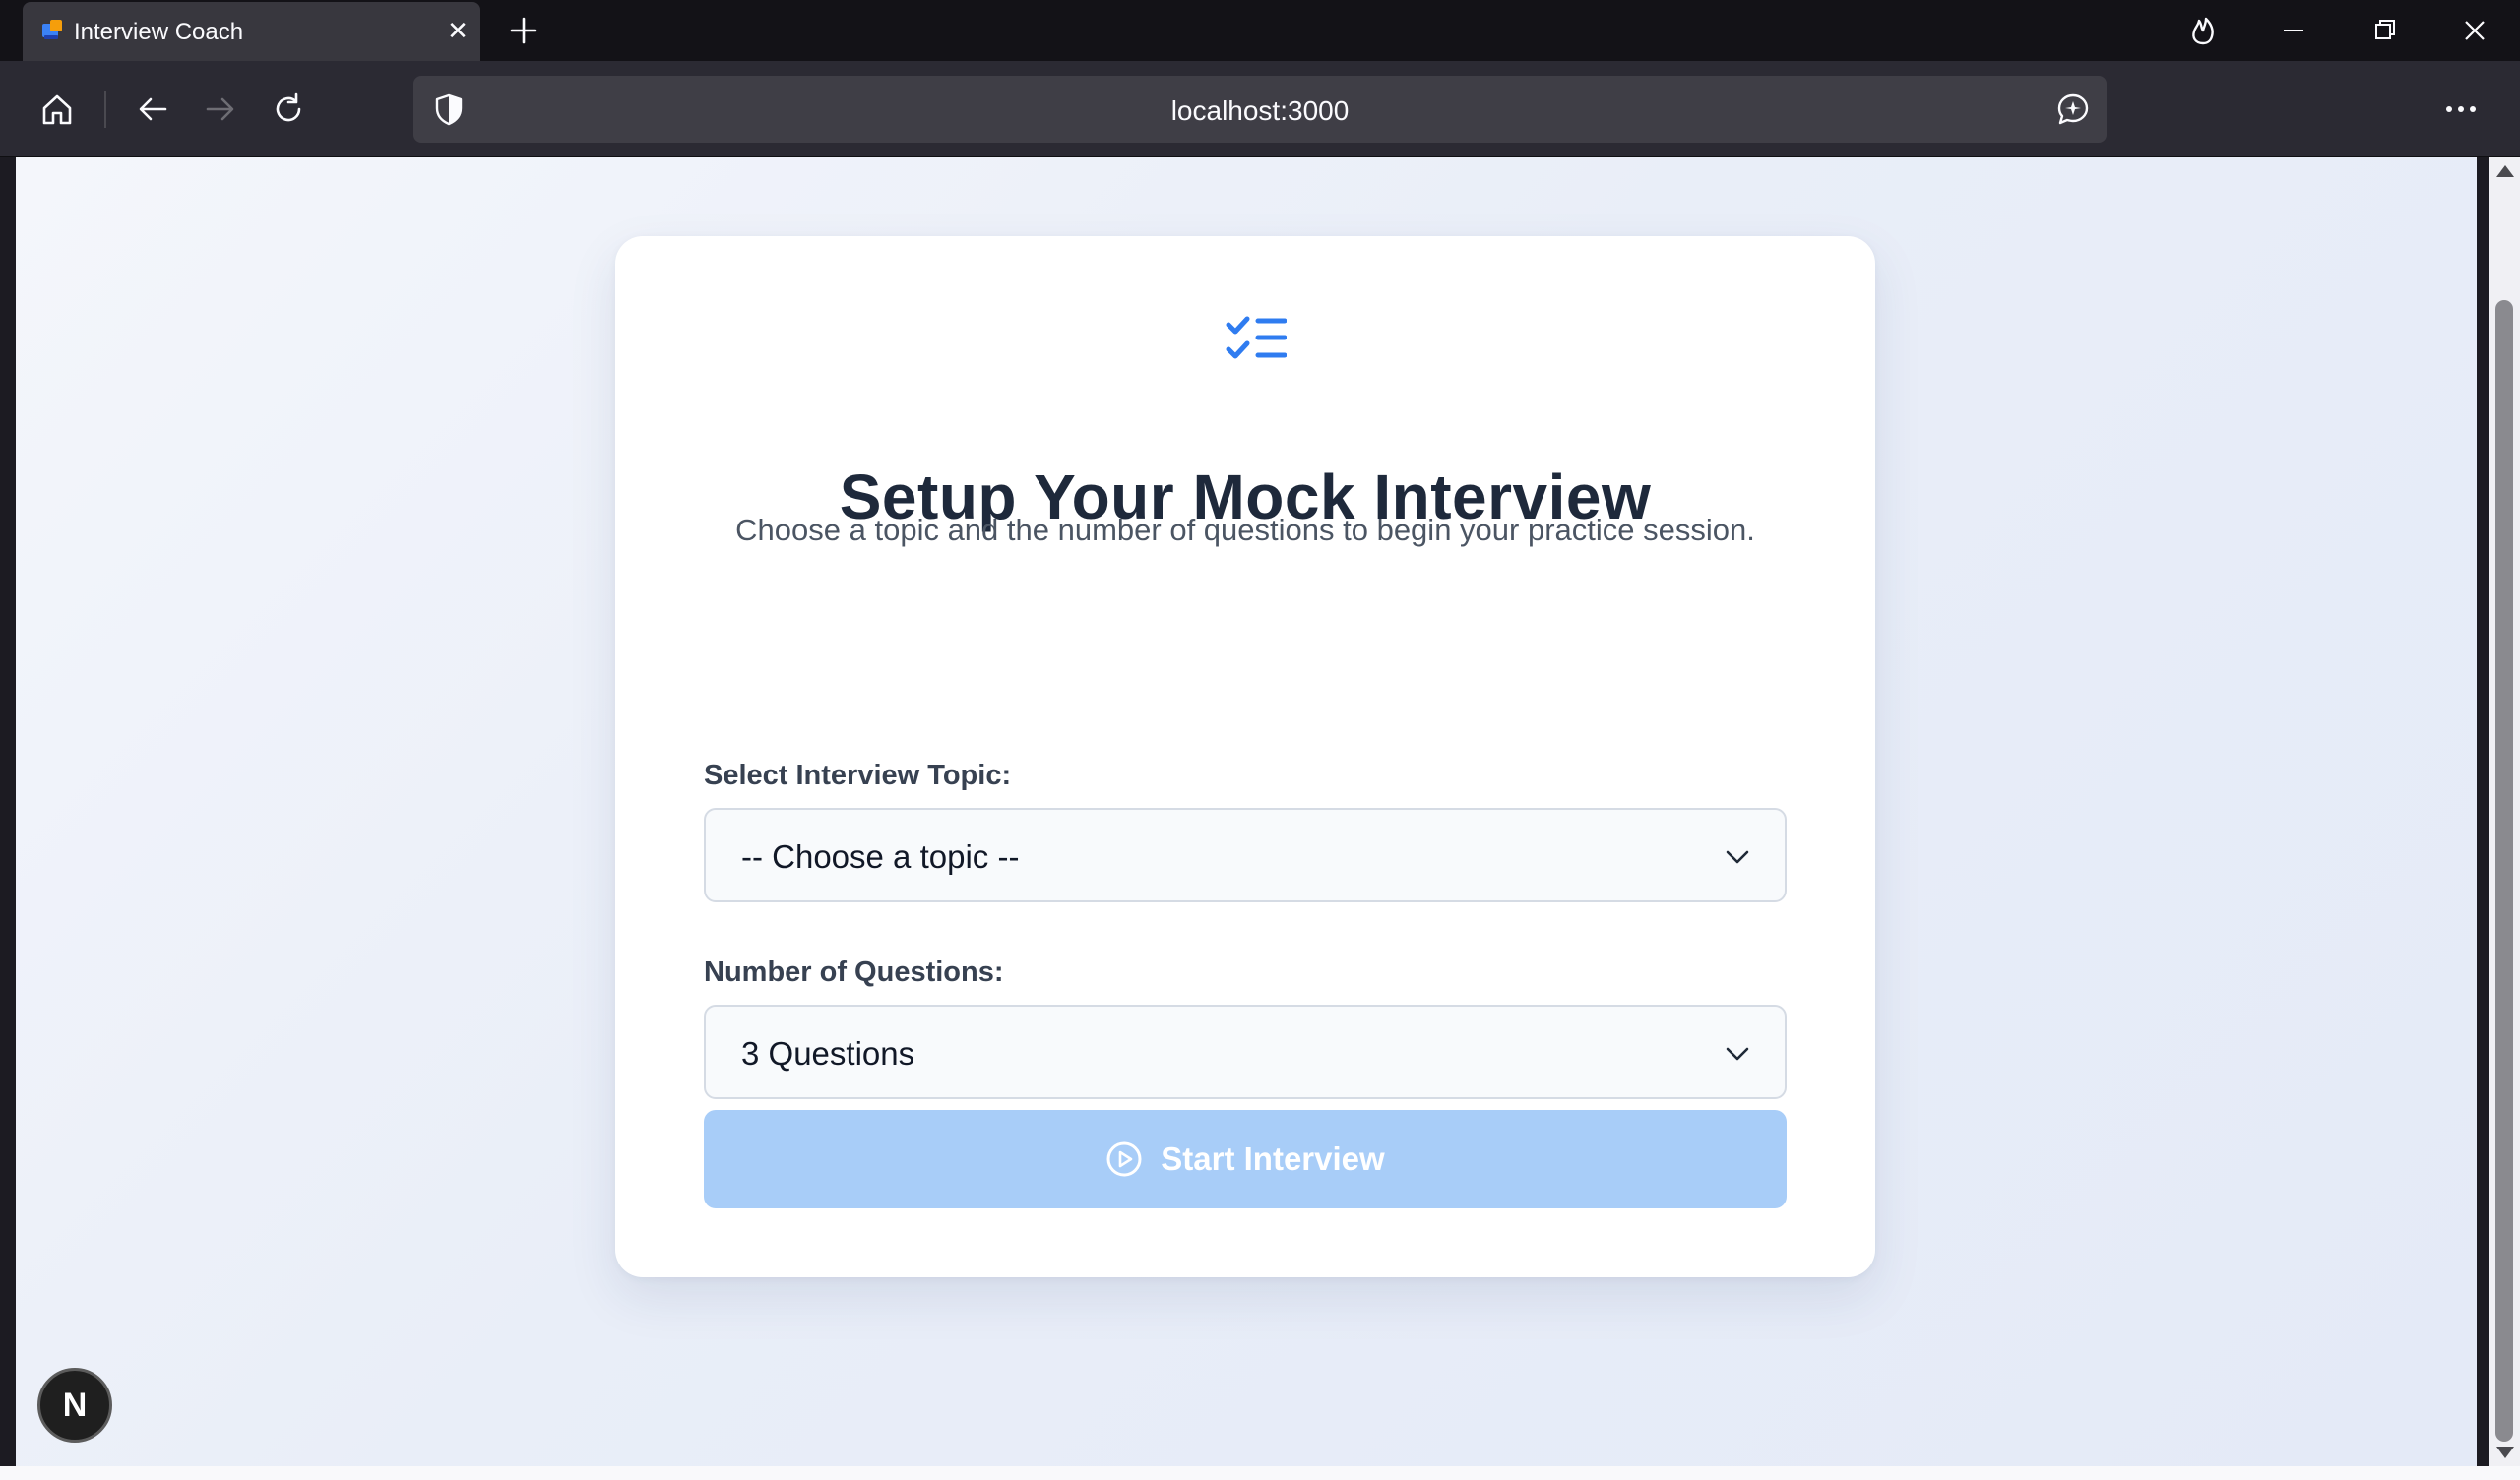  What do you see at coordinates (1245, 855) in the screenshot?
I see `topic-select: -- Choose a topic --` at bounding box center [1245, 855].